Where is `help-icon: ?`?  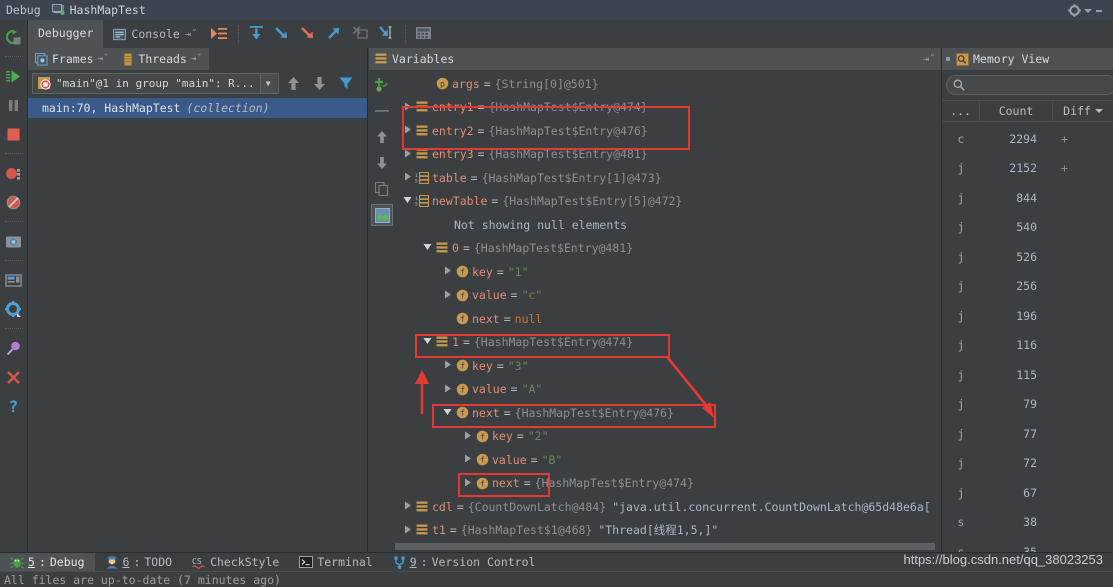 help-icon: ? is located at coordinates (14, 406).